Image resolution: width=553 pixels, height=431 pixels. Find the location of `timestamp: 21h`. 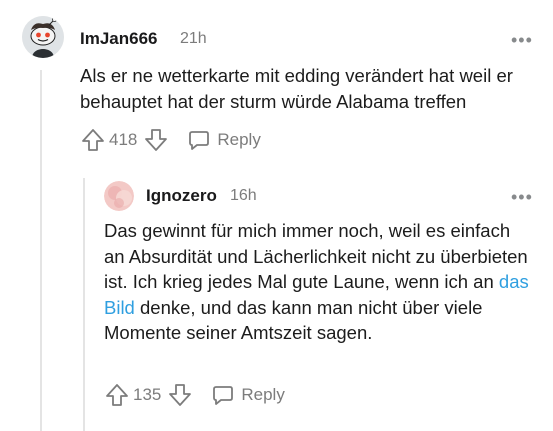

timestamp: 21h is located at coordinates (193, 38).